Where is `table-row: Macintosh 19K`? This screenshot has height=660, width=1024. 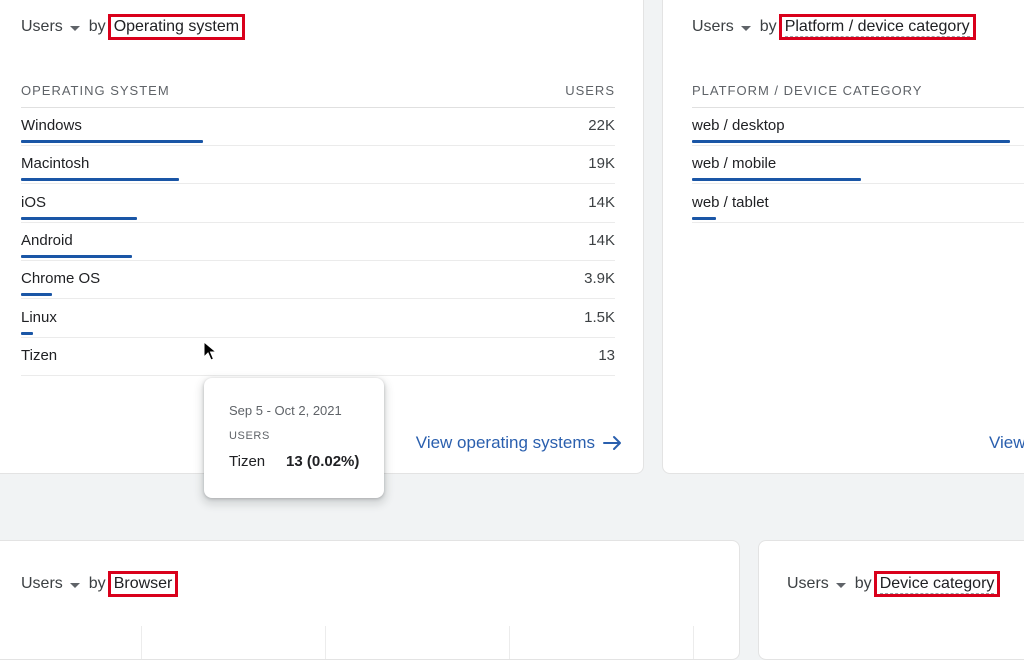
table-row: Macintosh 19K is located at coordinates (318, 165).